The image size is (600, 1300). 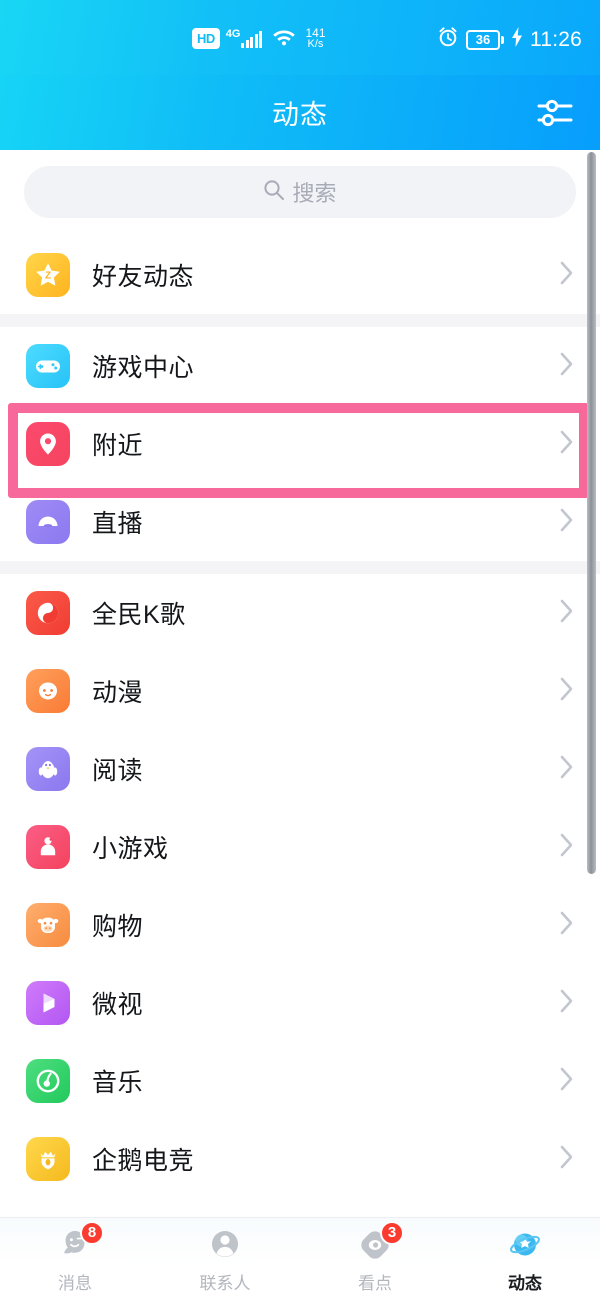 I want to click on friend-feed-star-icon: Z, so click(x=48, y=275).